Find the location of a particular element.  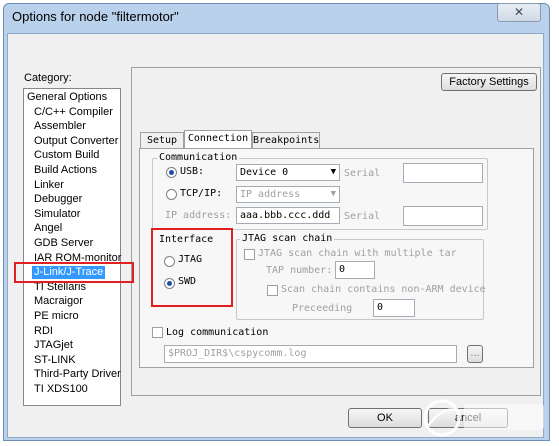

category-item: TI XDS100 is located at coordinates (61, 389).